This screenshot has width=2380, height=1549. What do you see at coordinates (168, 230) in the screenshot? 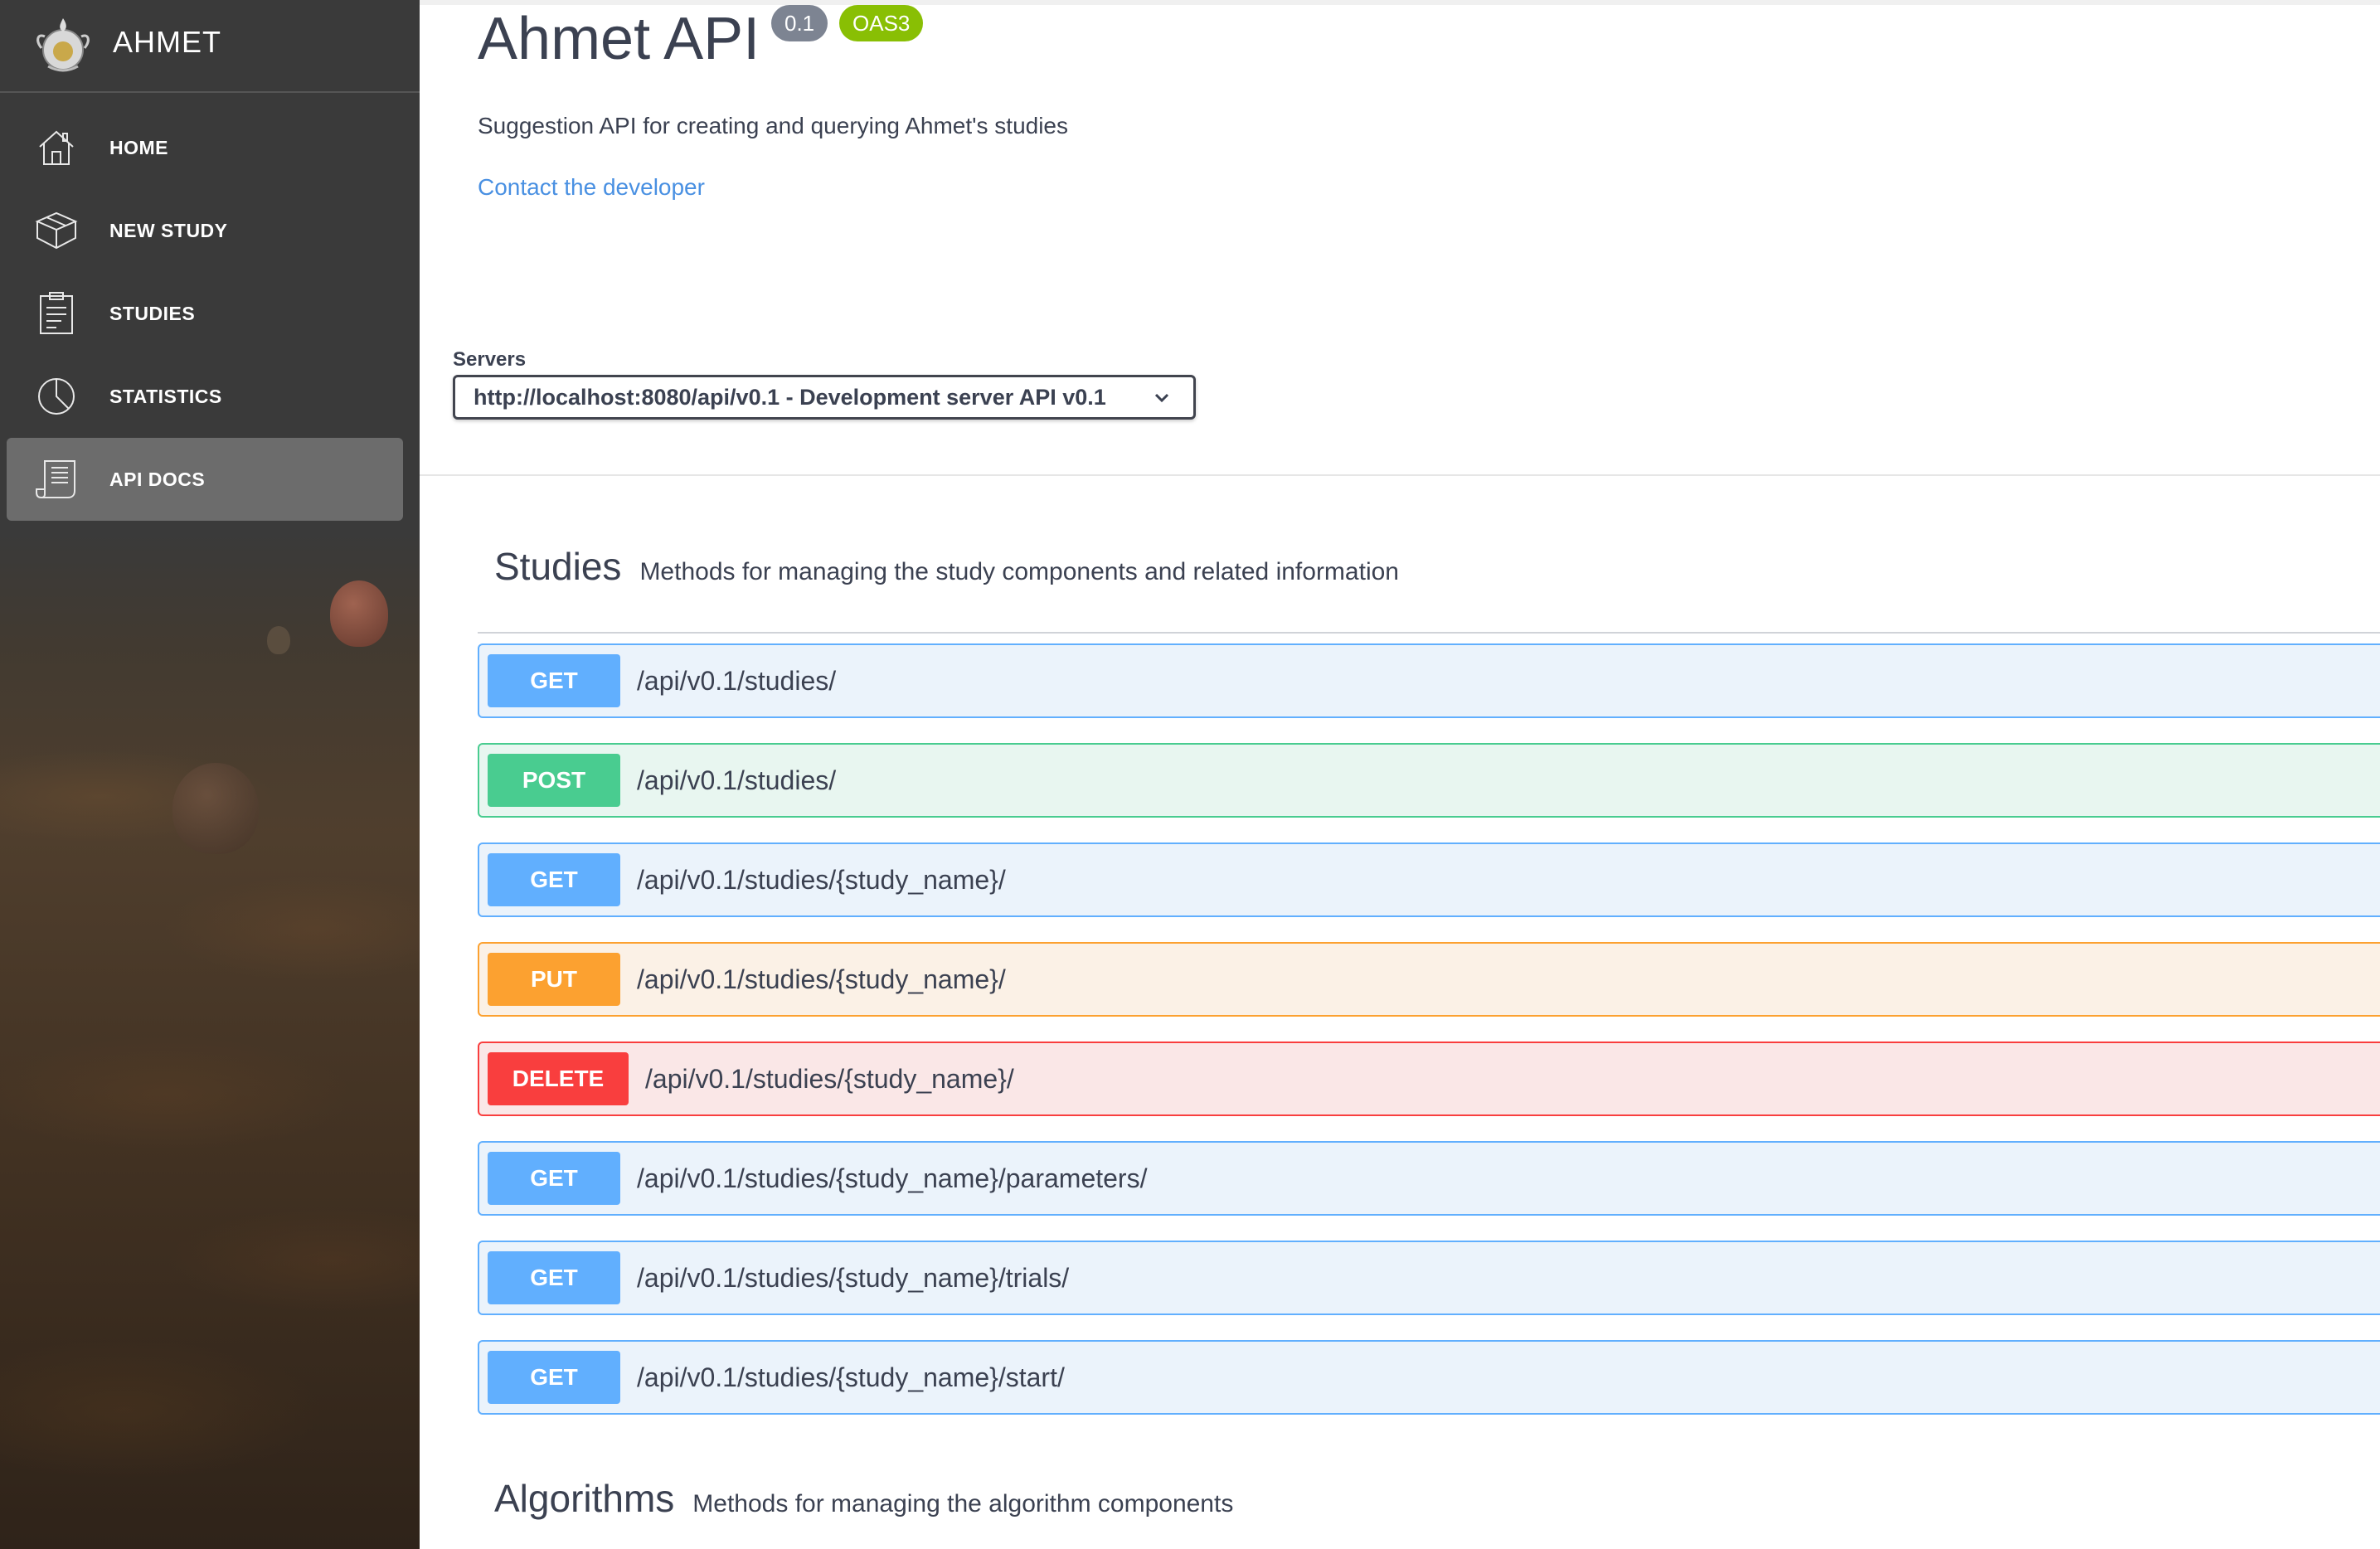
I see `sidebar-item-label: NEW STUDY` at bounding box center [168, 230].